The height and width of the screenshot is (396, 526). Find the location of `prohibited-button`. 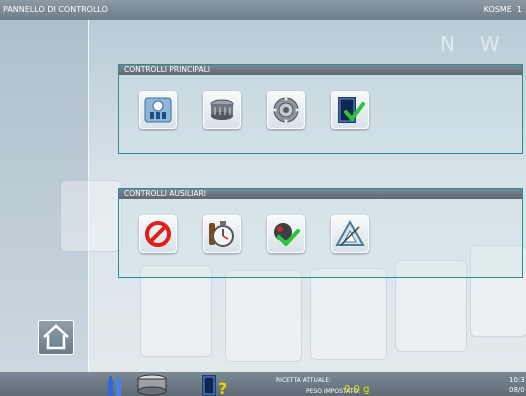

prohibited-button is located at coordinates (158, 234).